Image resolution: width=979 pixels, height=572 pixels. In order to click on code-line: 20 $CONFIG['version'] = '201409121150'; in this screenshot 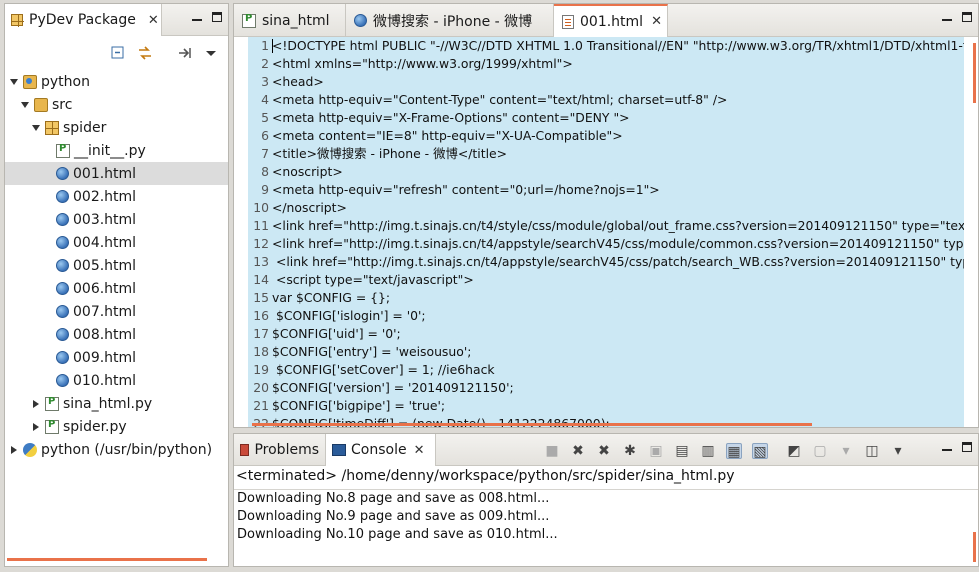, I will do `click(606, 388)`.